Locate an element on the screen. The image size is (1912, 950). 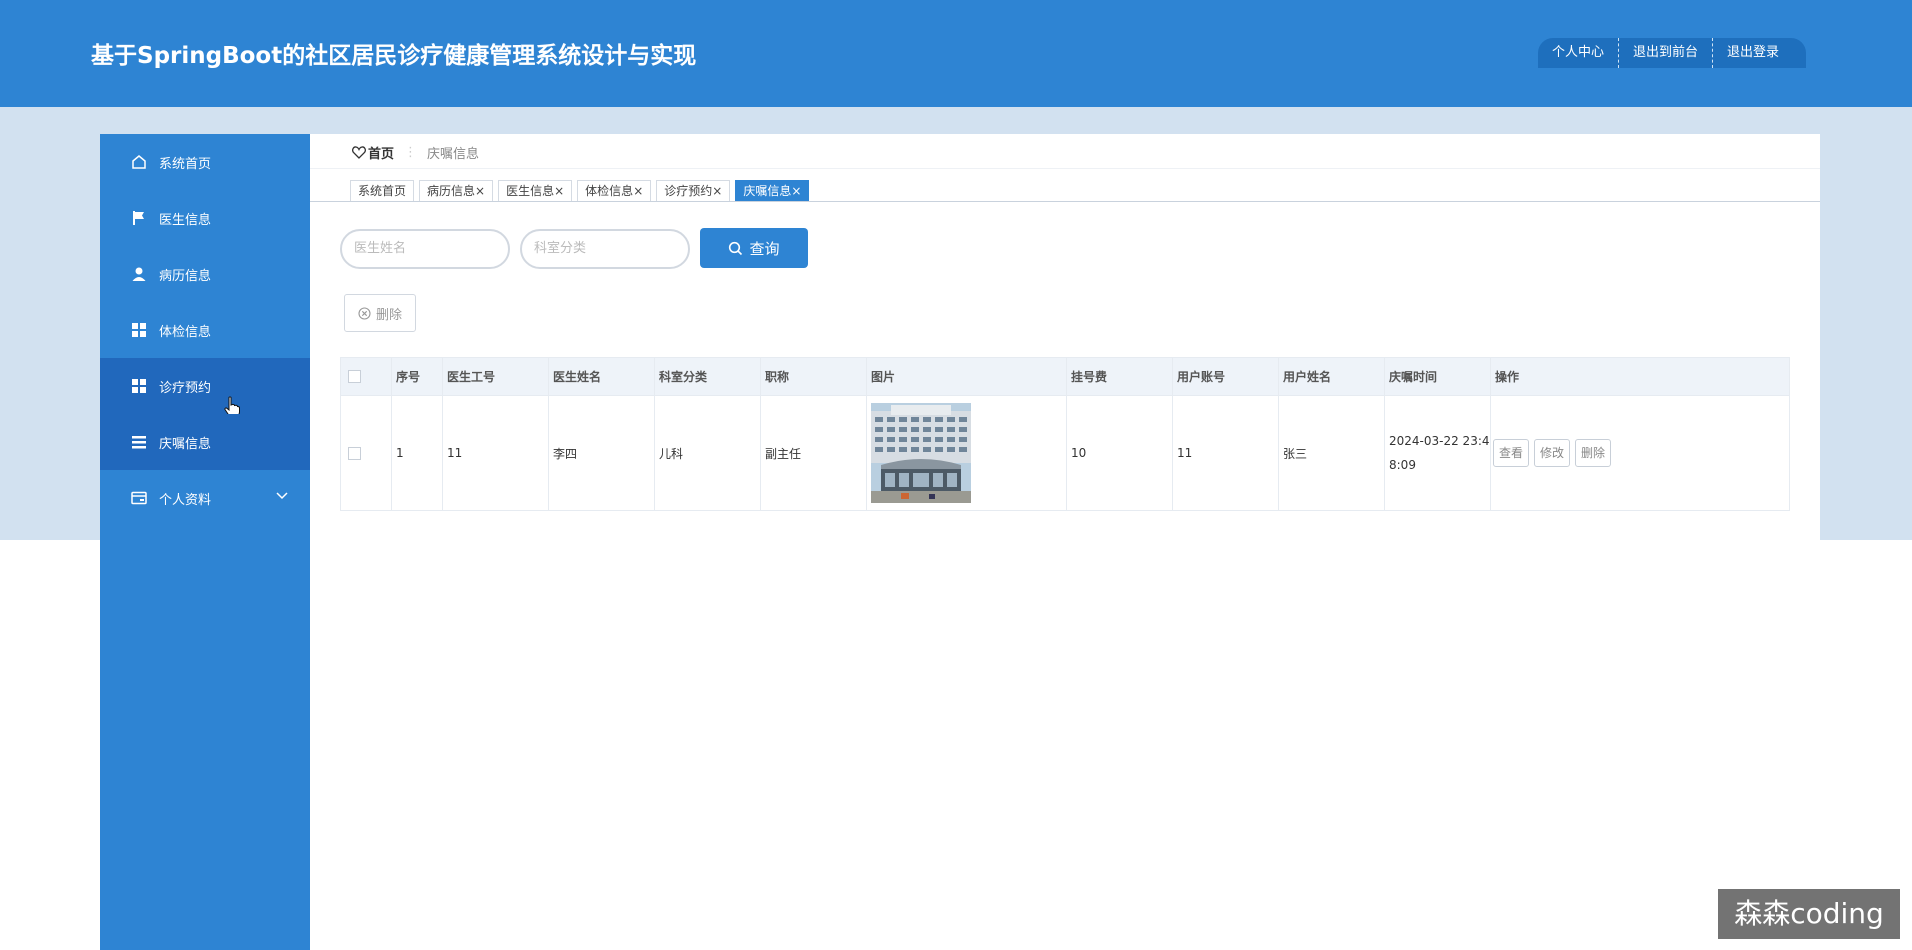
time-line-2: 8:09 is located at coordinates (1402, 465).